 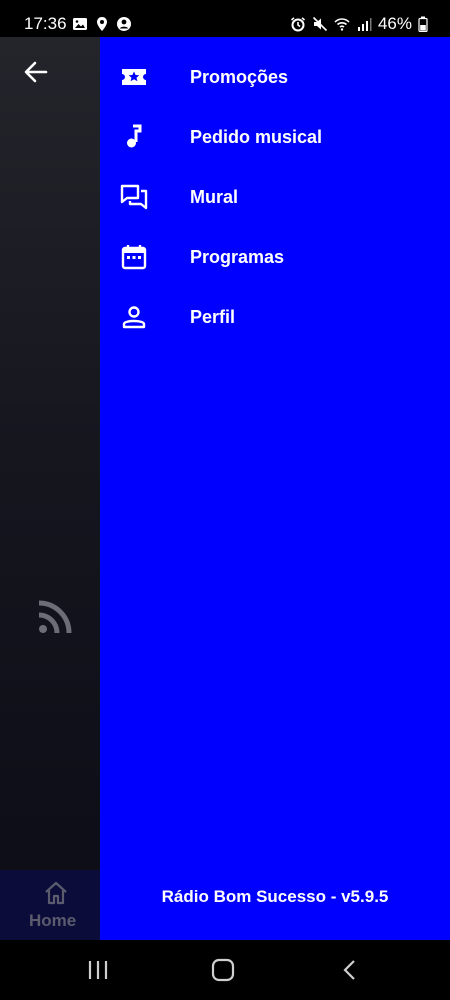 I want to click on battery-percent: 46%, so click(x=394, y=23).